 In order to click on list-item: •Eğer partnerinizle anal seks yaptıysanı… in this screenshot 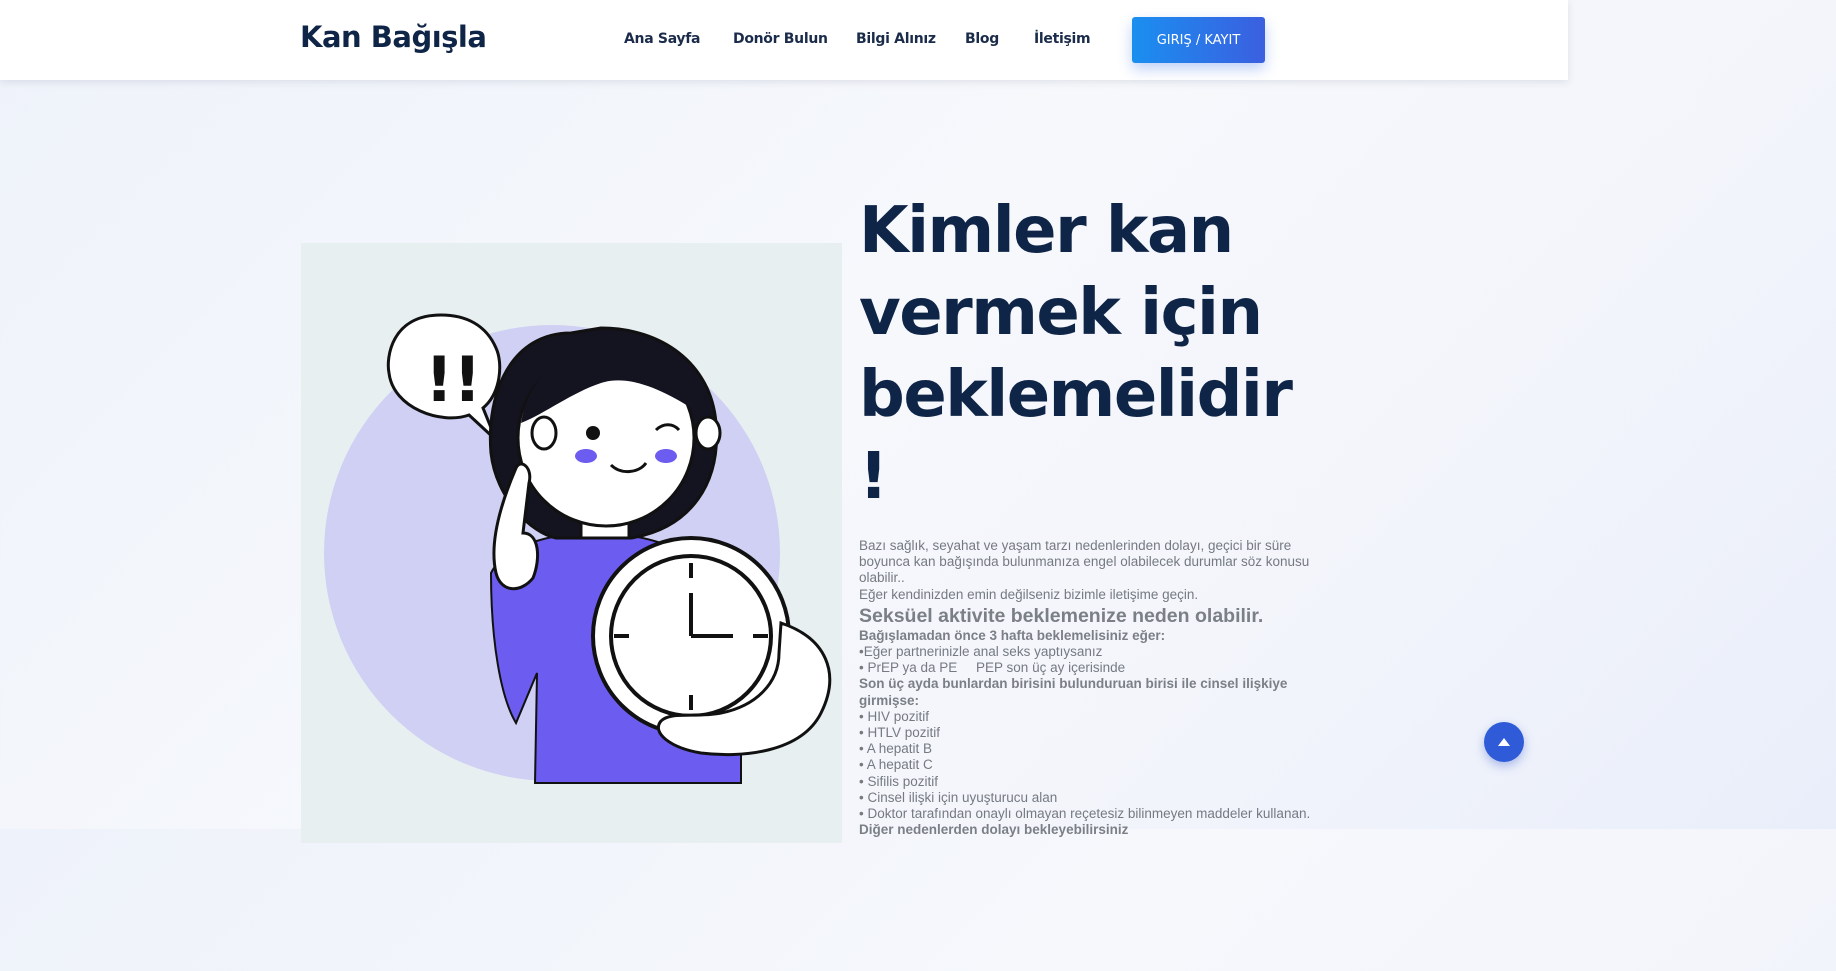, I will do `click(981, 652)`.